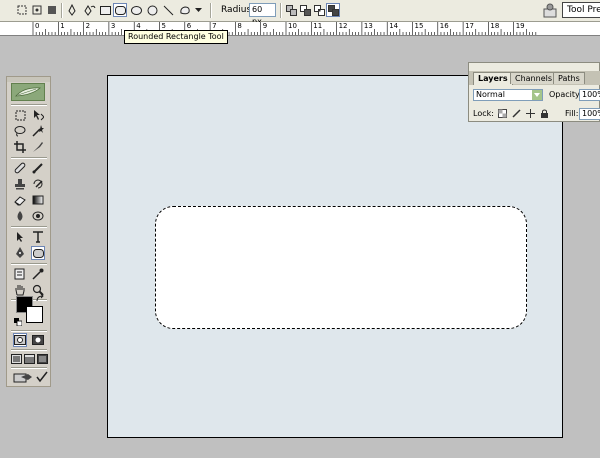 The image size is (600, 458). I want to click on healing-brush-icon, so click(20, 168).